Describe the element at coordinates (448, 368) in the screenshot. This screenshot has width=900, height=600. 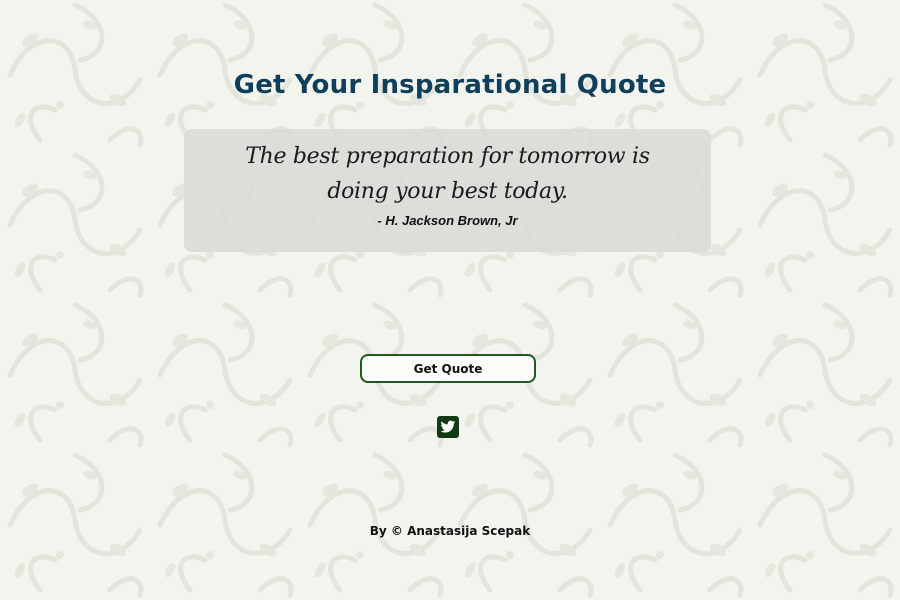
I see `get-quote-button: Get Quote` at that location.